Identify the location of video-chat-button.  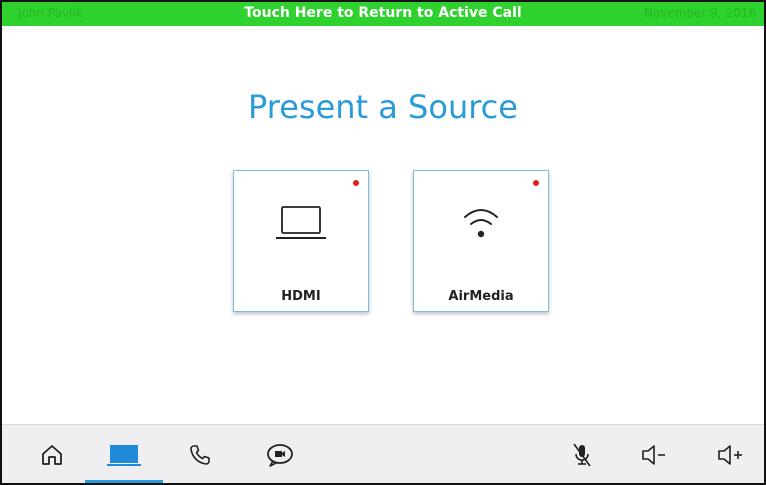
(280, 455).